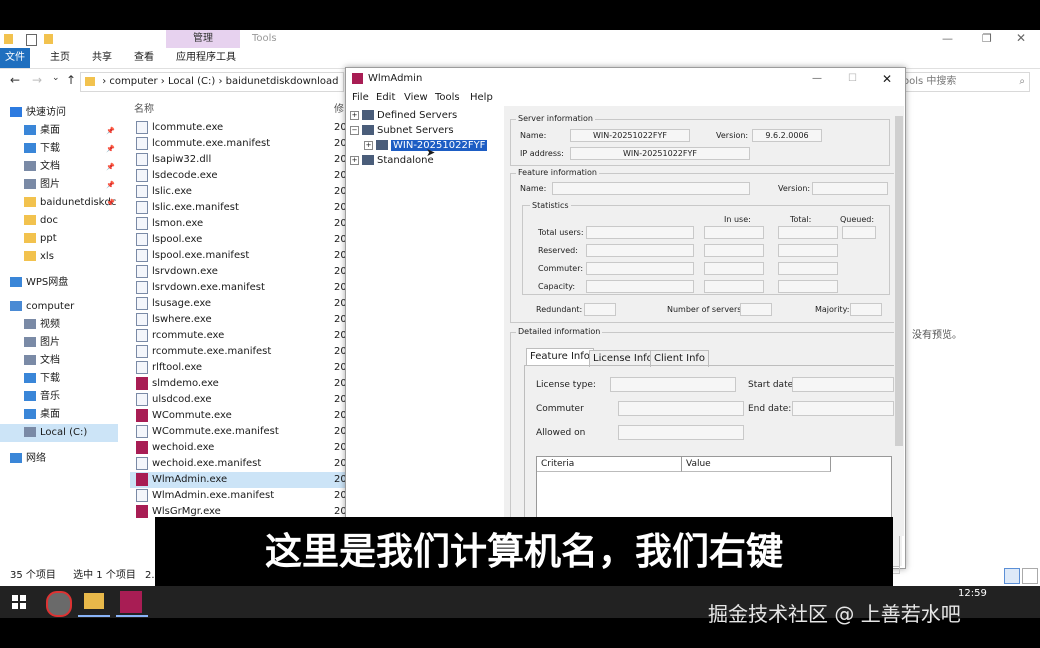  What do you see at coordinates (560, 356) in the screenshot?
I see `tab-feature-info: Feature Info` at bounding box center [560, 356].